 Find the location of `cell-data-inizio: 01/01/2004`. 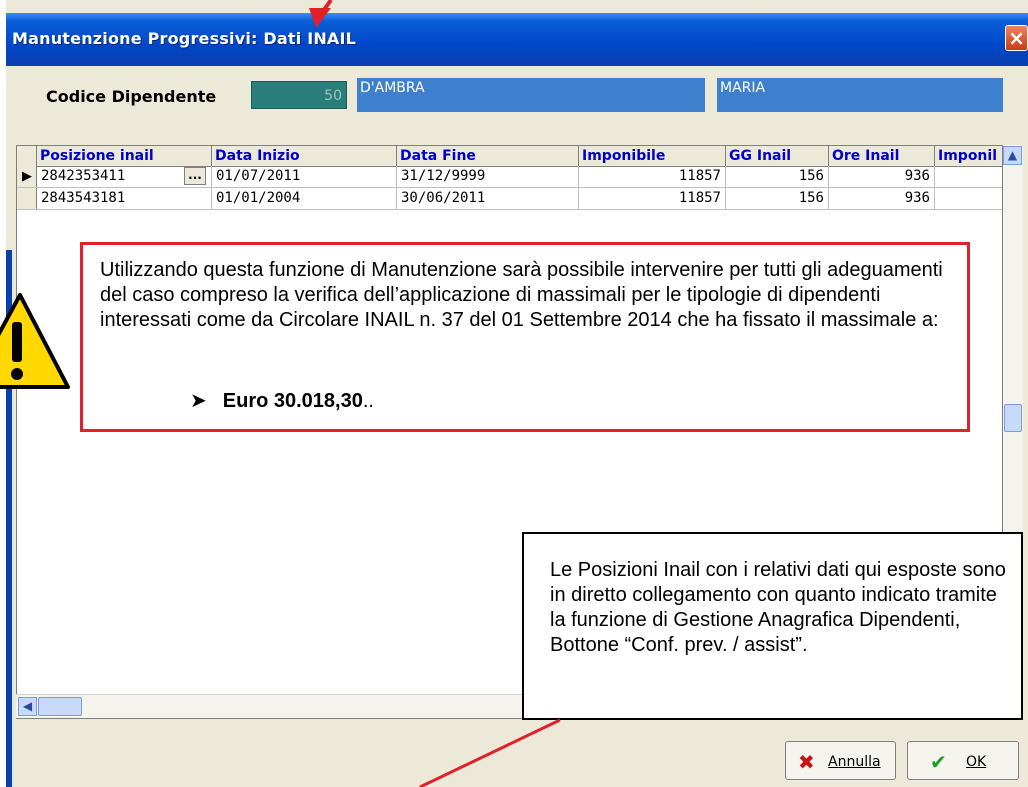

cell-data-inizio: 01/01/2004 is located at coordinates (304, 198).